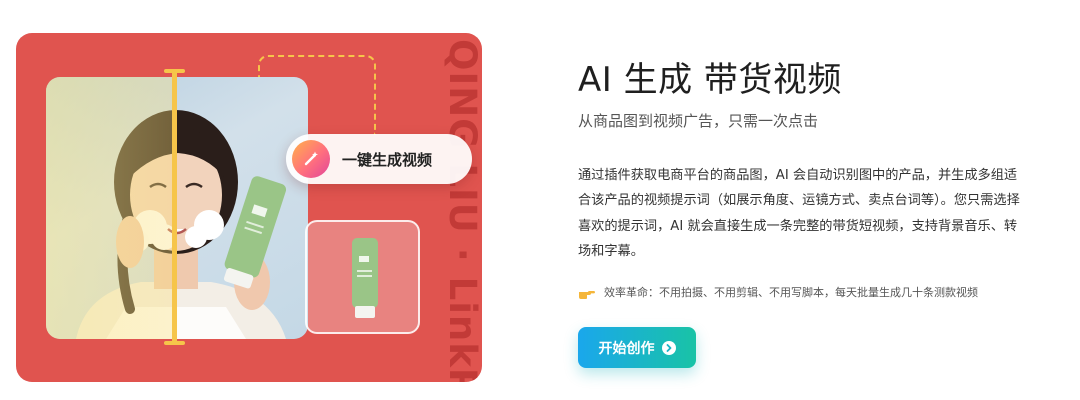 The image size is (1080, 400). I want to click on start-creating-label: 开始创作, so click(626, 347).